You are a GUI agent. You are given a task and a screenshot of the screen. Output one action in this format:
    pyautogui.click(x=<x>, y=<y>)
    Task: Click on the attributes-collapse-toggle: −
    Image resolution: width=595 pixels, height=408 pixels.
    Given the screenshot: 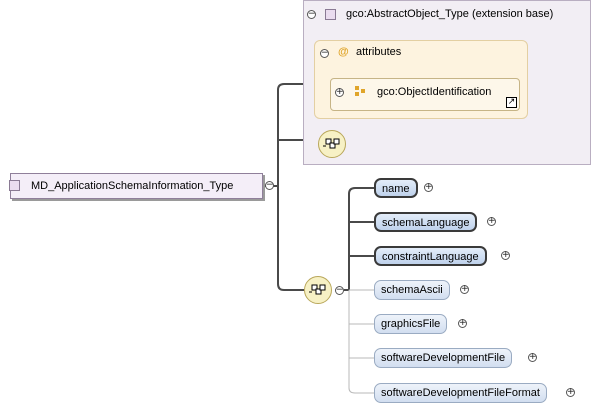 What is the action you would take?
    pyautogui.click(x=324, y=53)
    